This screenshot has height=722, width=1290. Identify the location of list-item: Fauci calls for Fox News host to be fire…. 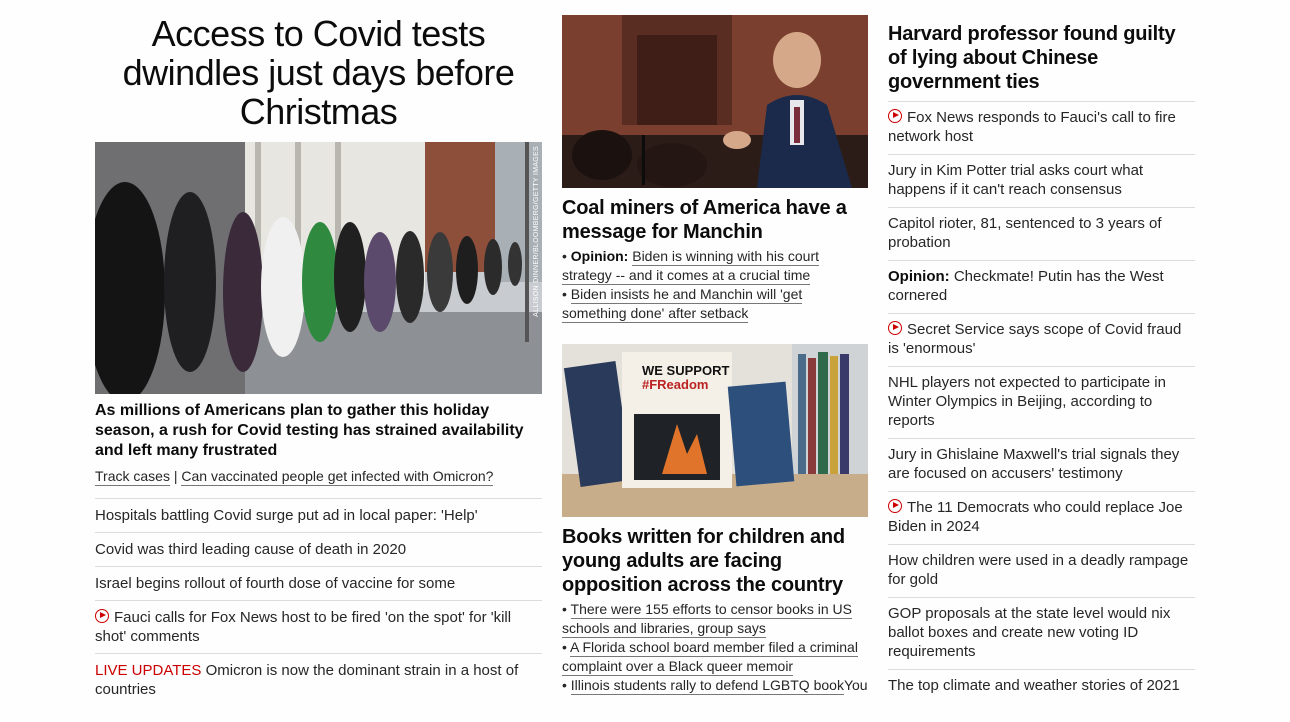
(318, 626).